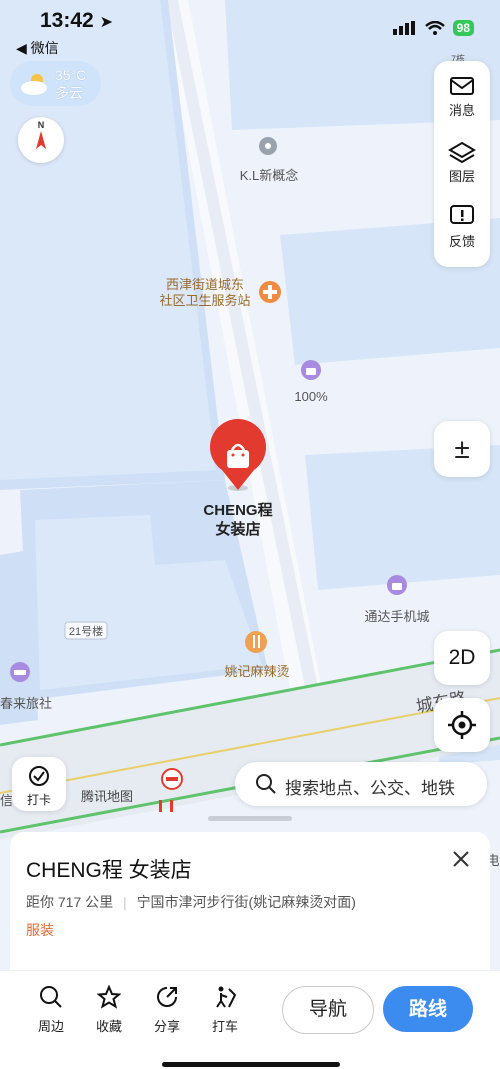  I want to click on map-label-kl: K.L新概念, so click(269, 174).